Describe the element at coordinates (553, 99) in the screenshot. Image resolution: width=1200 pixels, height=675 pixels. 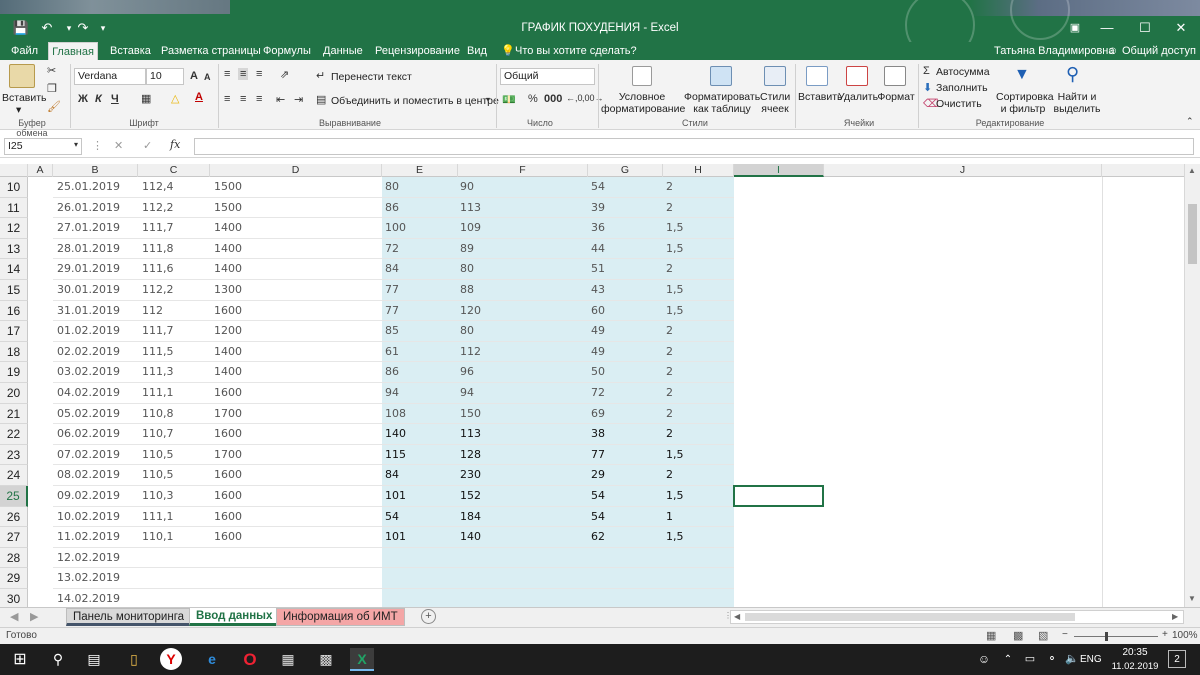
I see `comma-style-icon: 000` at that location.